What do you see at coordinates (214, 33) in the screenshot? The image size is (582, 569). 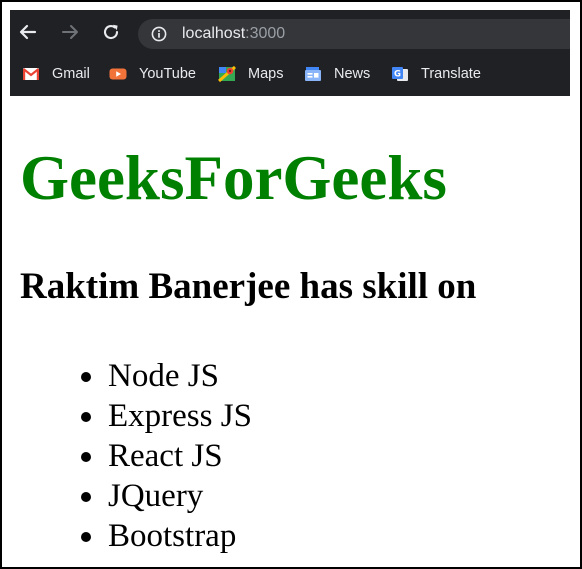 I see `url-host: localhost` at bounding box center [214, 33].